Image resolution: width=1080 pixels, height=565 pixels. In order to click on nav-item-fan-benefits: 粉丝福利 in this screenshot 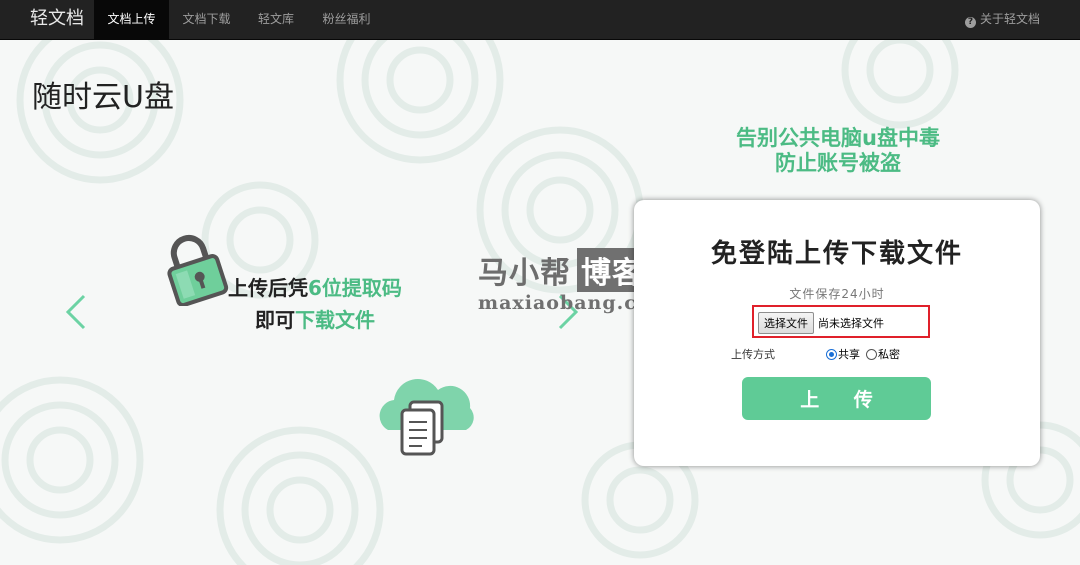, I will do `click(346, 20)`.